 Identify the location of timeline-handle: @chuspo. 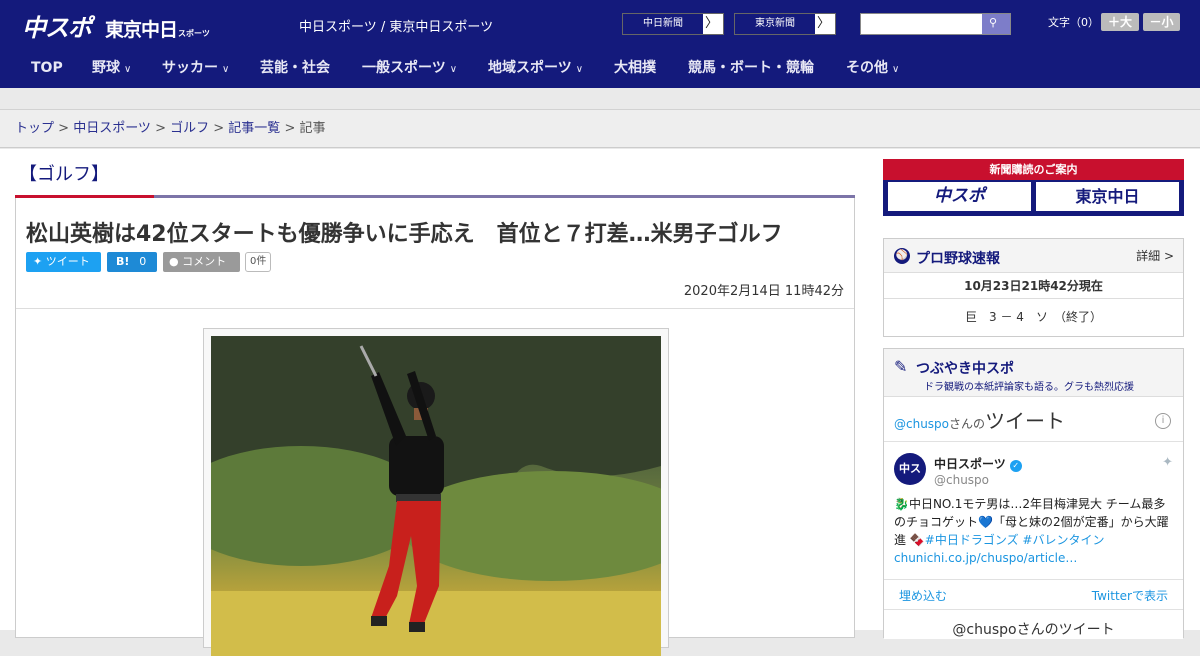
(922, 424).